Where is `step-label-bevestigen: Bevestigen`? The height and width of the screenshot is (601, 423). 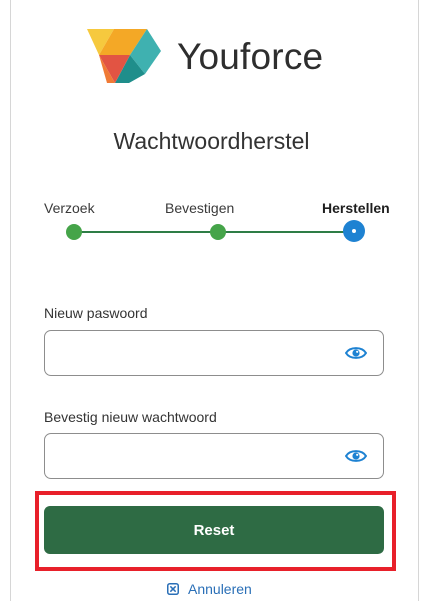 step-label-bevestigen: Bevestigen is located at coordinates (200, 208).